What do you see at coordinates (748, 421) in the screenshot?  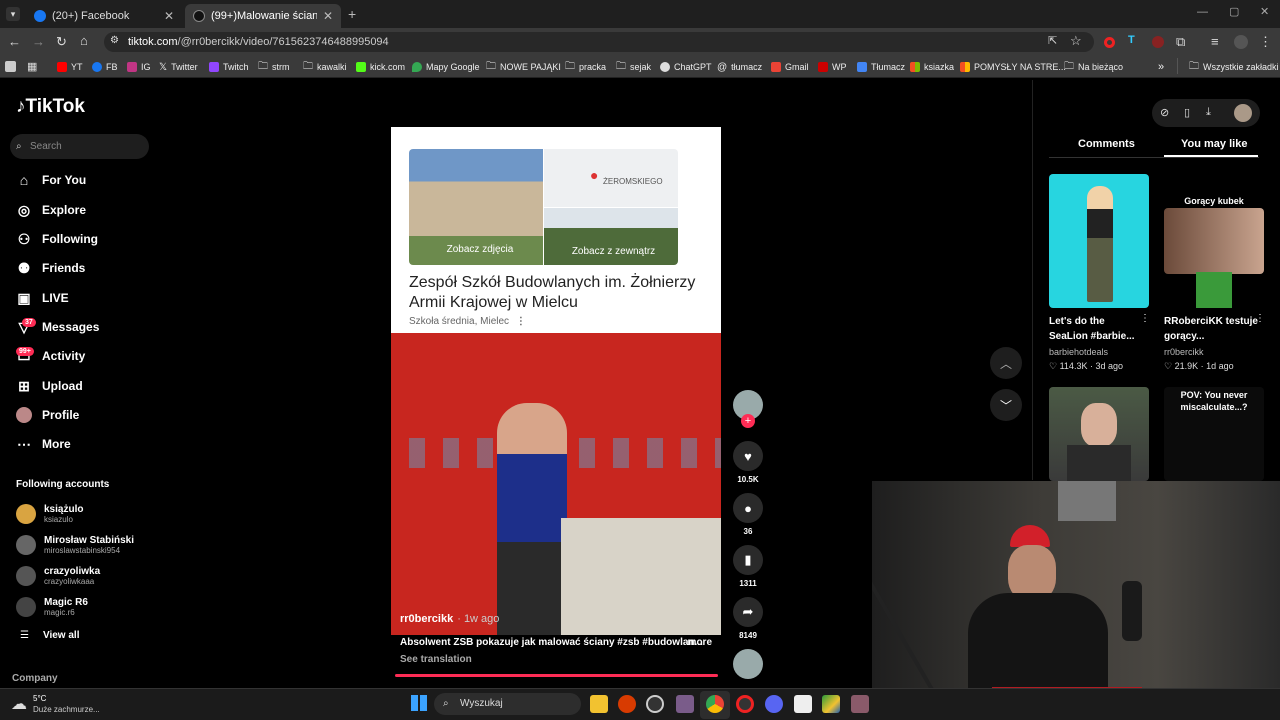 I see `follow-plus-icon: +` at bounding box center [748, 421].